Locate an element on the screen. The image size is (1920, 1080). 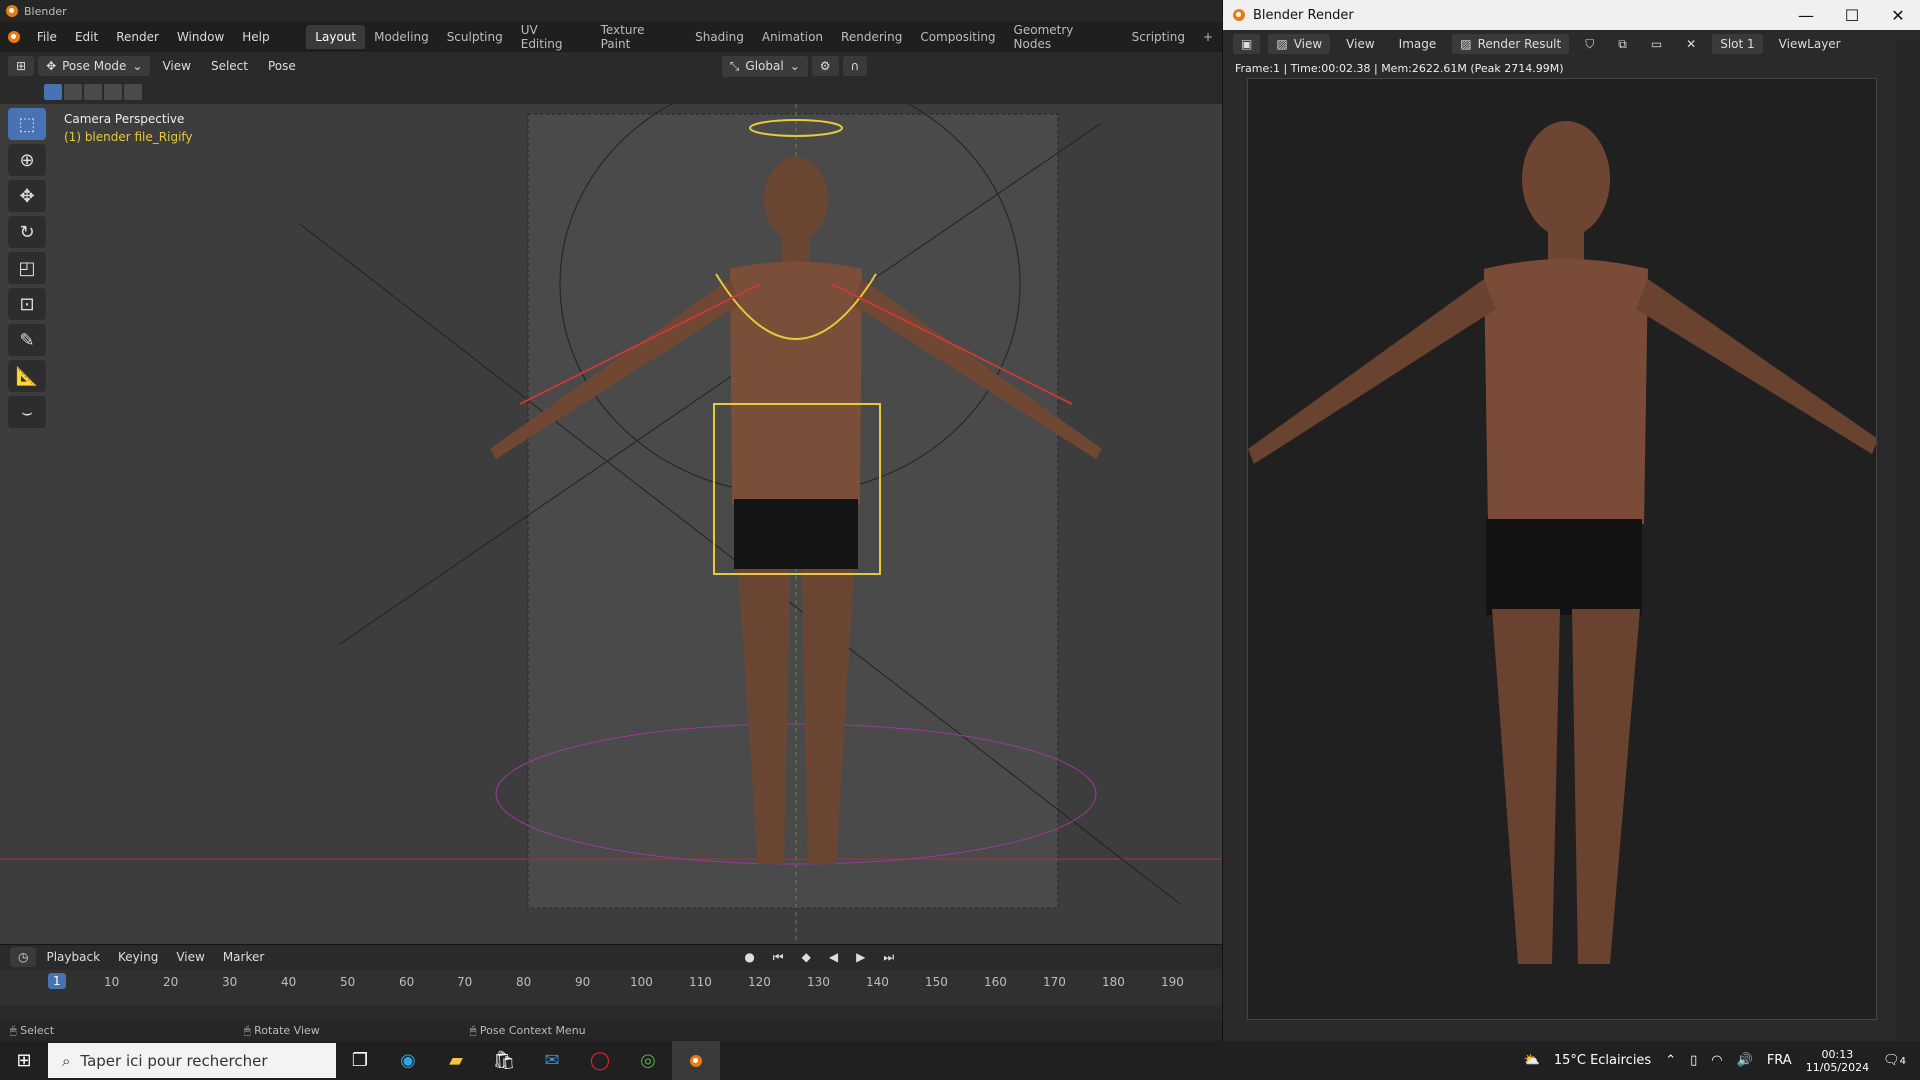
mode-dropdown: ✥ Pose Mode ⌄ is located at coordinates (94, 66).